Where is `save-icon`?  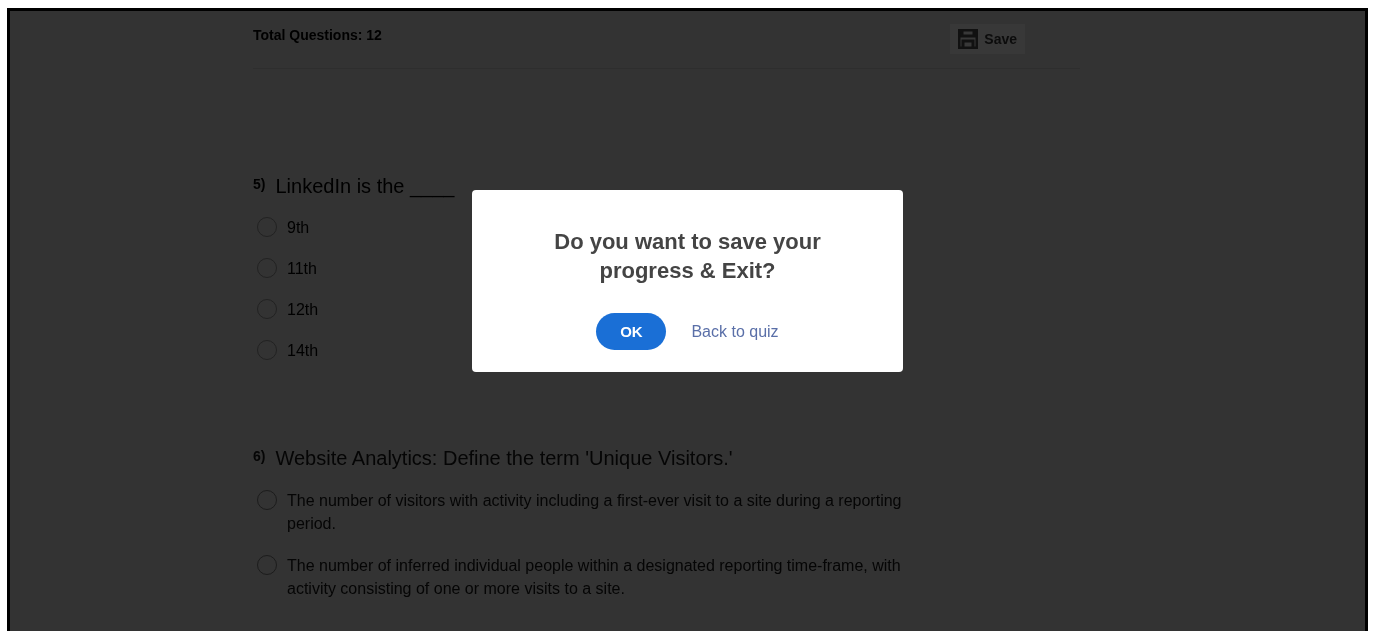 save-icon is located at coordinates (968, 39).